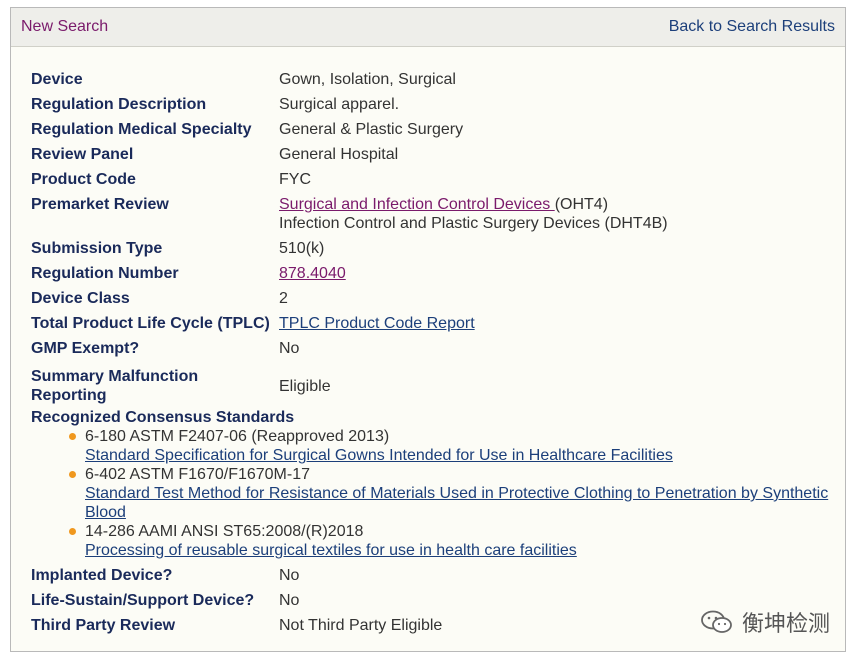 This screenshot has width=856, height=662. Describe the element at coordinates (305, 386) in the screenshot. I see `summary-malfunction-value: Eligible` at that location.